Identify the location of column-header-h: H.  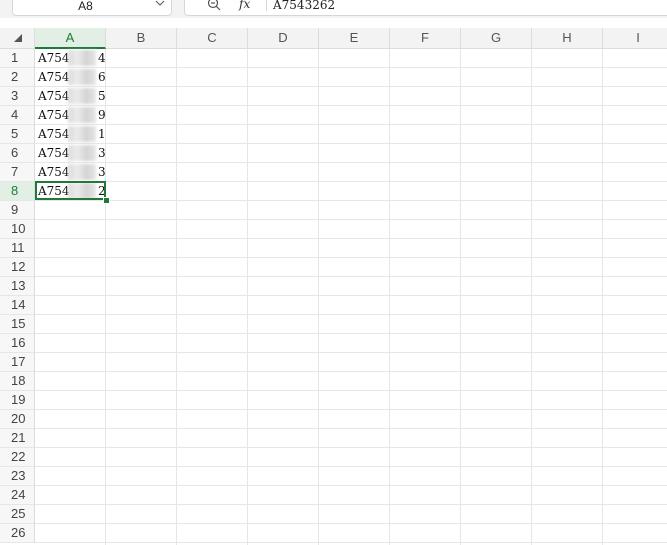
(567, 38).